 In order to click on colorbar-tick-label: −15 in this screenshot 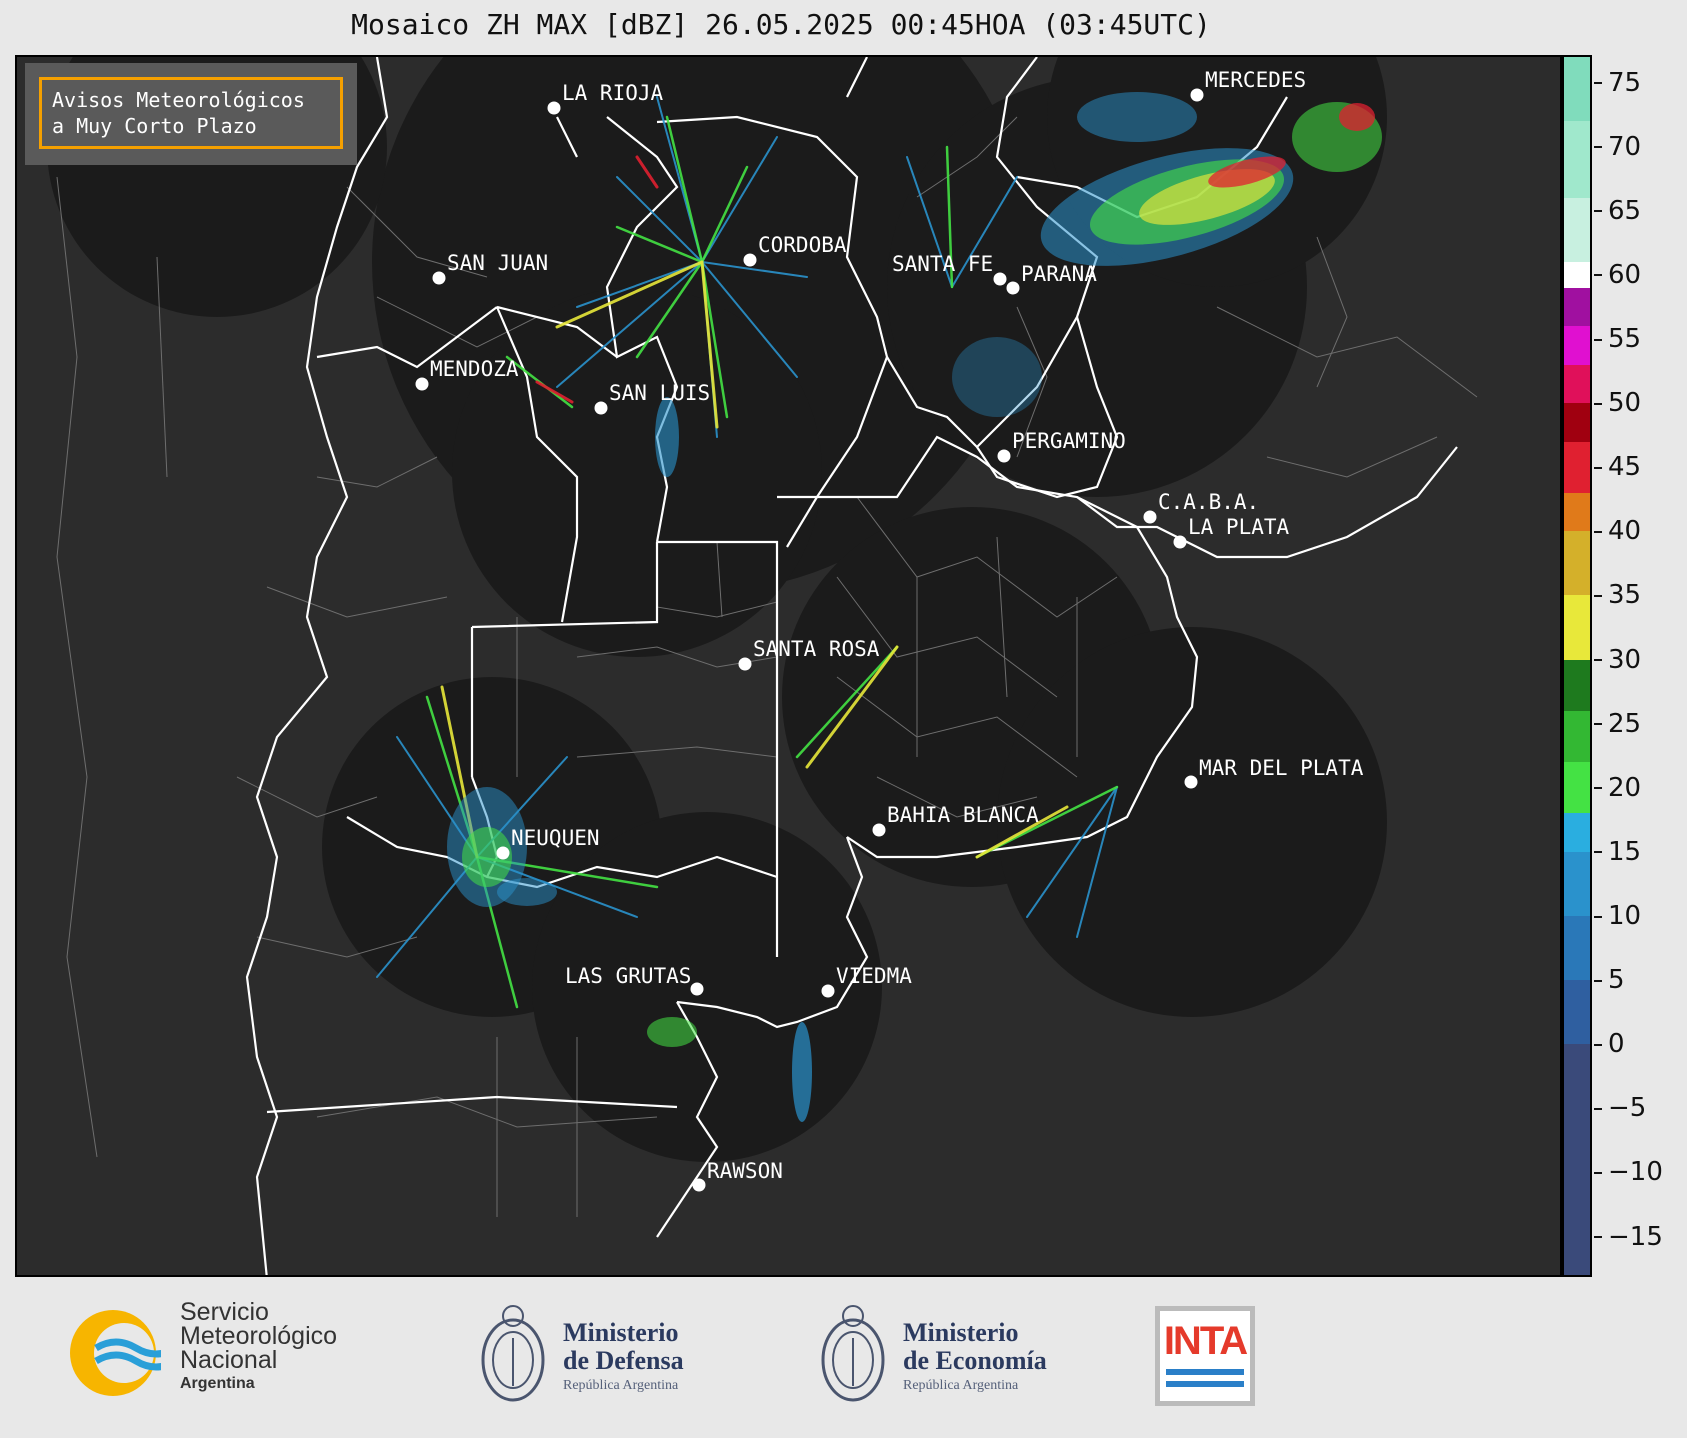, I will do `click(1628, 1237)`.